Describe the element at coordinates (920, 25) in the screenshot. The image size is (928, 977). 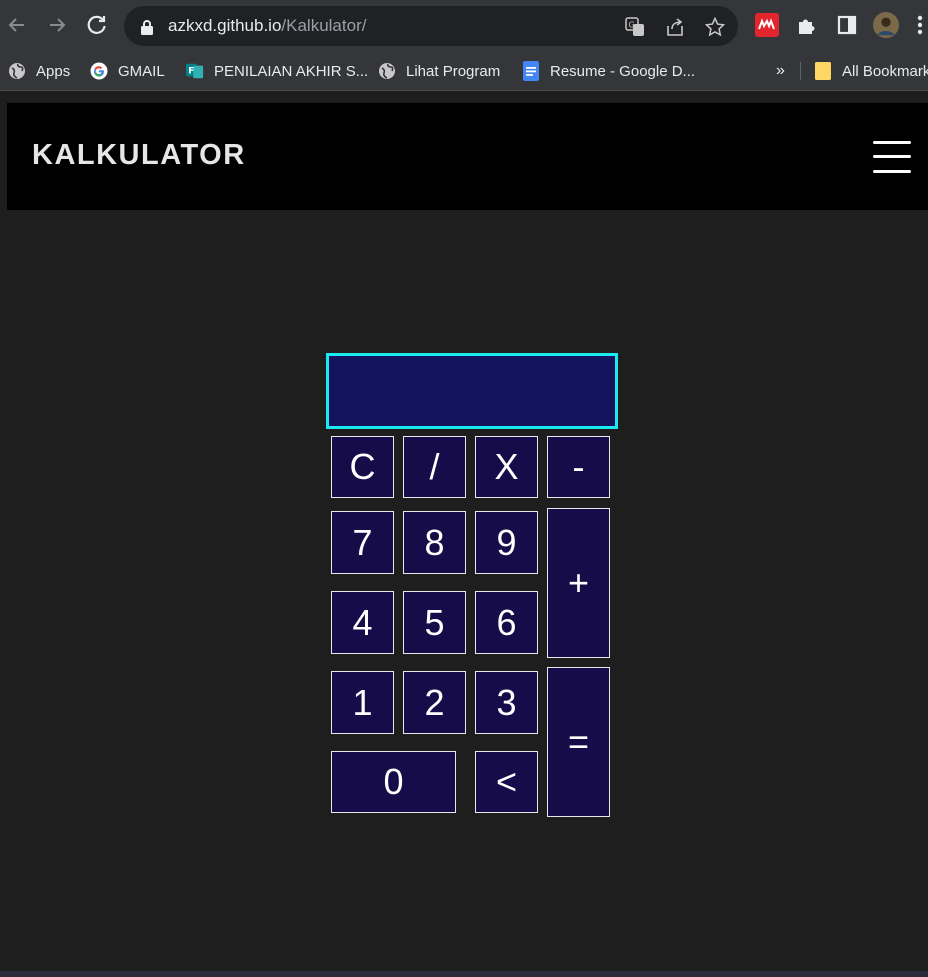
I see `menu-kebab-icon` at that location.